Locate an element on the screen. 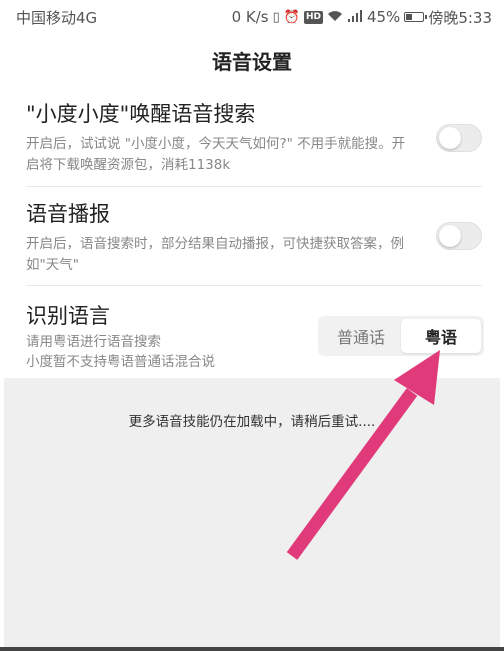  battery-icon is located at coordinates (416, 17).